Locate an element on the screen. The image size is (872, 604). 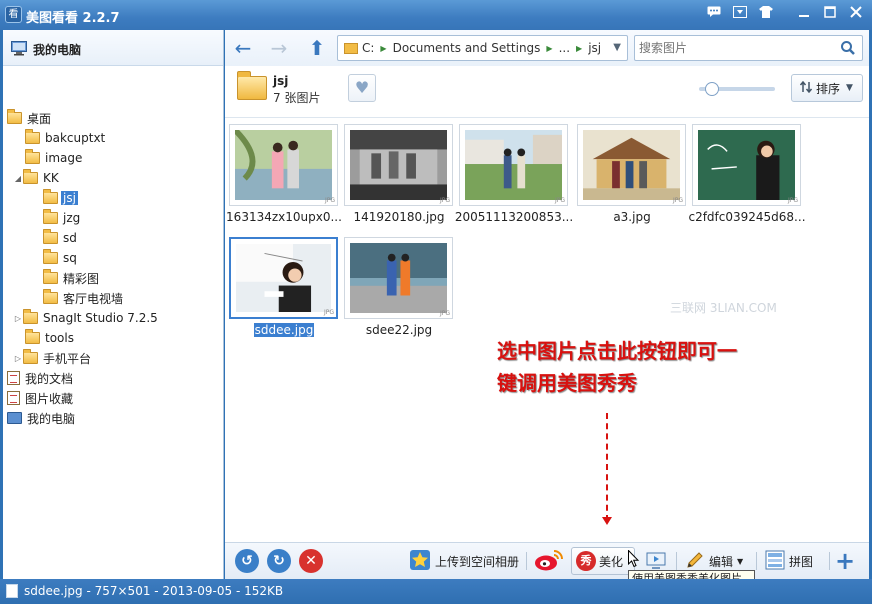
thumbnail-filename: sdee22.jpg is located at coordinates (399, 330).